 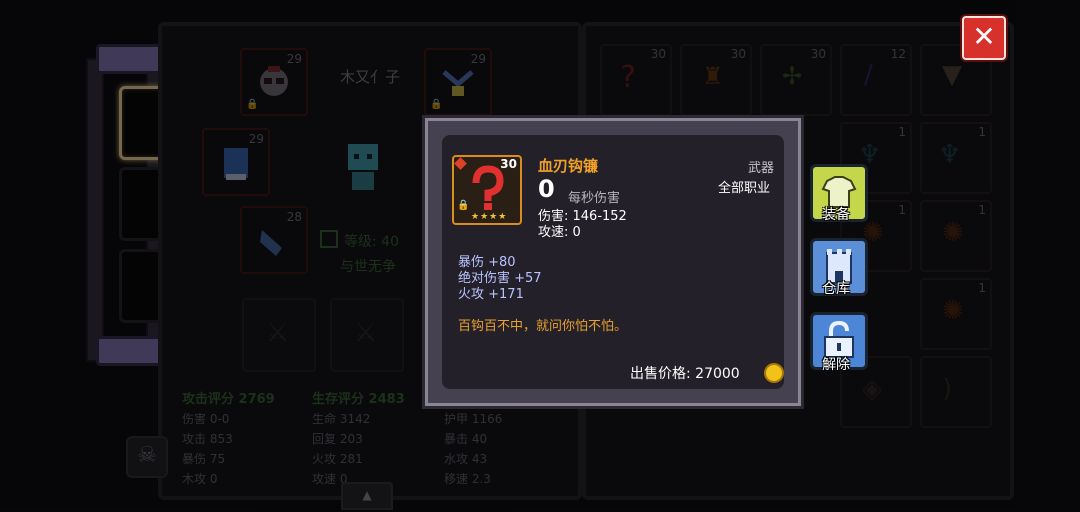 I want to click on inventory-item: 12 /, so click(x=876, y=80).